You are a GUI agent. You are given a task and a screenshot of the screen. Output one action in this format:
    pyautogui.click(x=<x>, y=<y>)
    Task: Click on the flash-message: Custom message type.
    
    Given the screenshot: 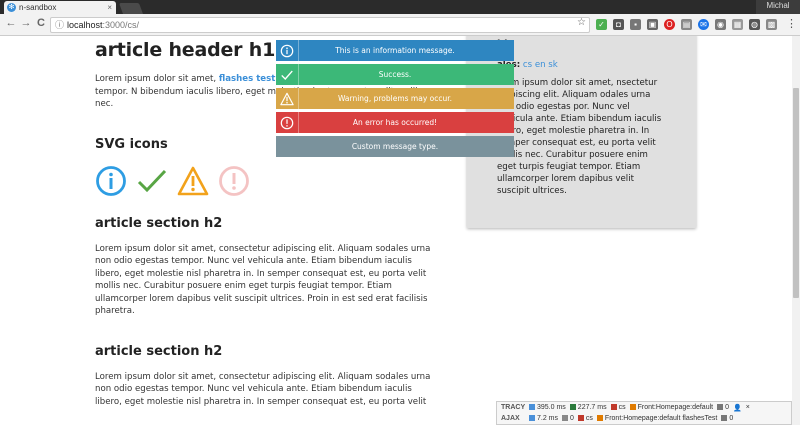 What is the action you would take?
    pyautogui.click(x=395, y=146)
    